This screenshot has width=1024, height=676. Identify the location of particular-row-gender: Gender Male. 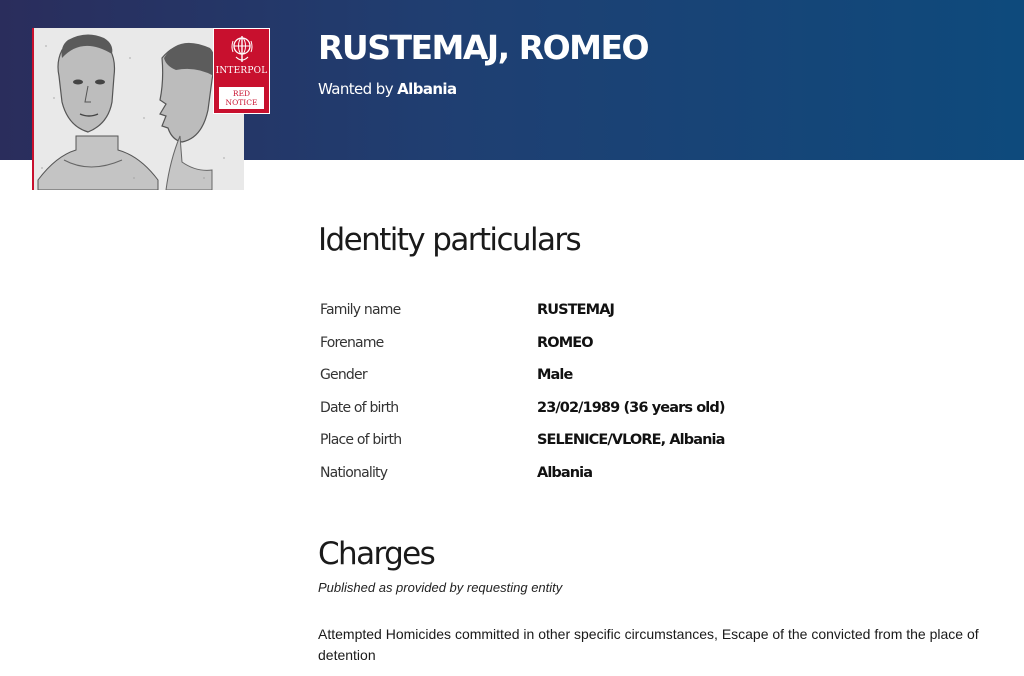
(620, 383).